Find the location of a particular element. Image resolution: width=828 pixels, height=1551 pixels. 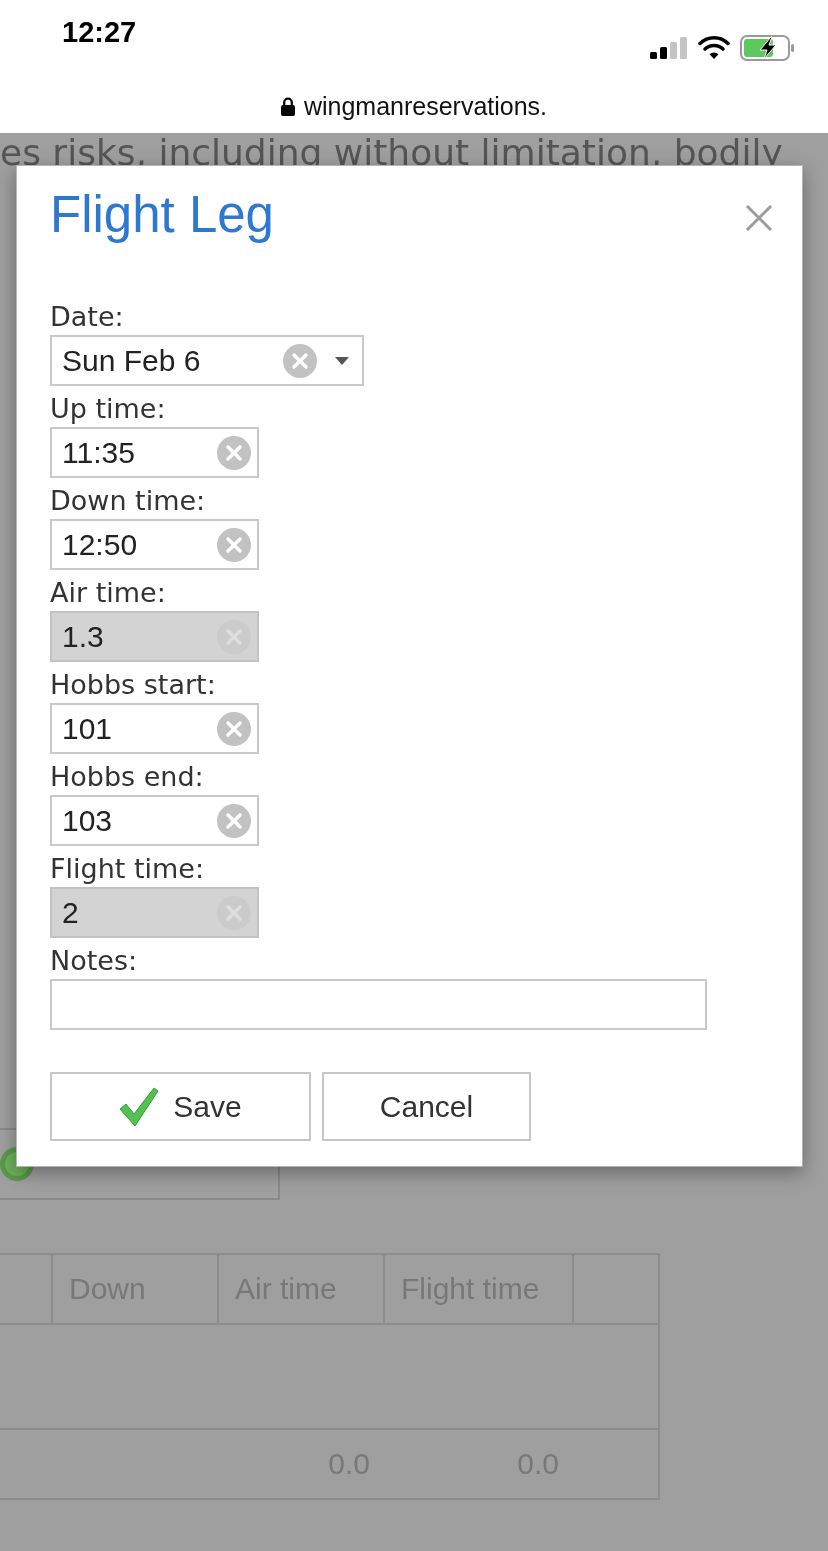

url-text: wingmanreservations. is located at coordinates (425, 106).